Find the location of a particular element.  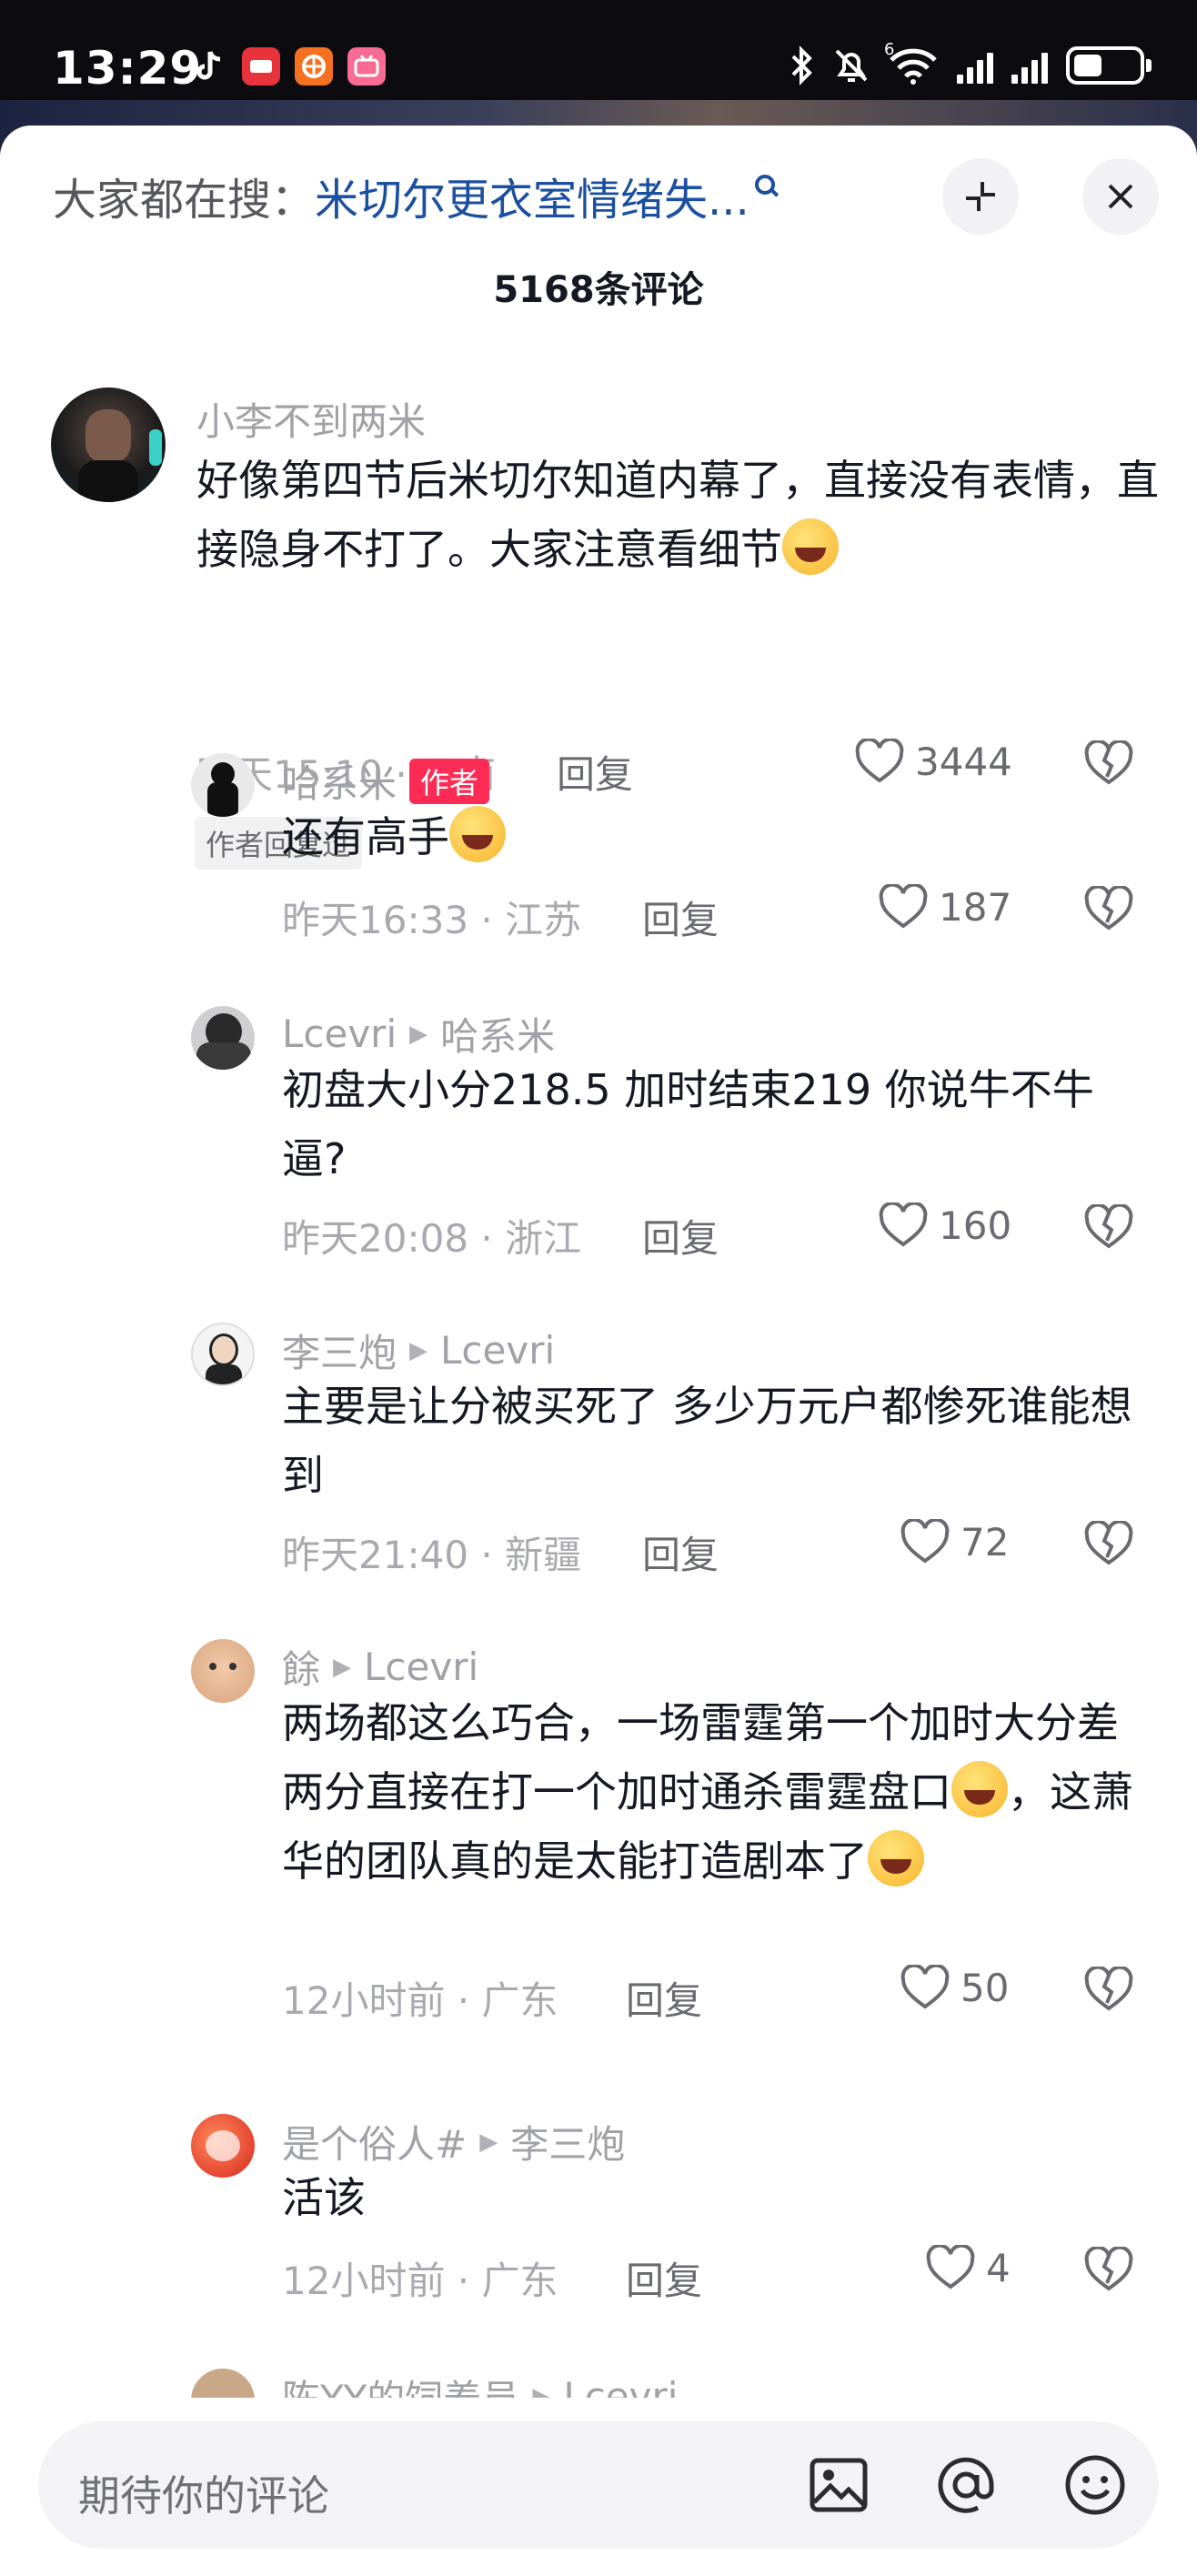

author-badge: 作者 is located at coordinates (449, 781).